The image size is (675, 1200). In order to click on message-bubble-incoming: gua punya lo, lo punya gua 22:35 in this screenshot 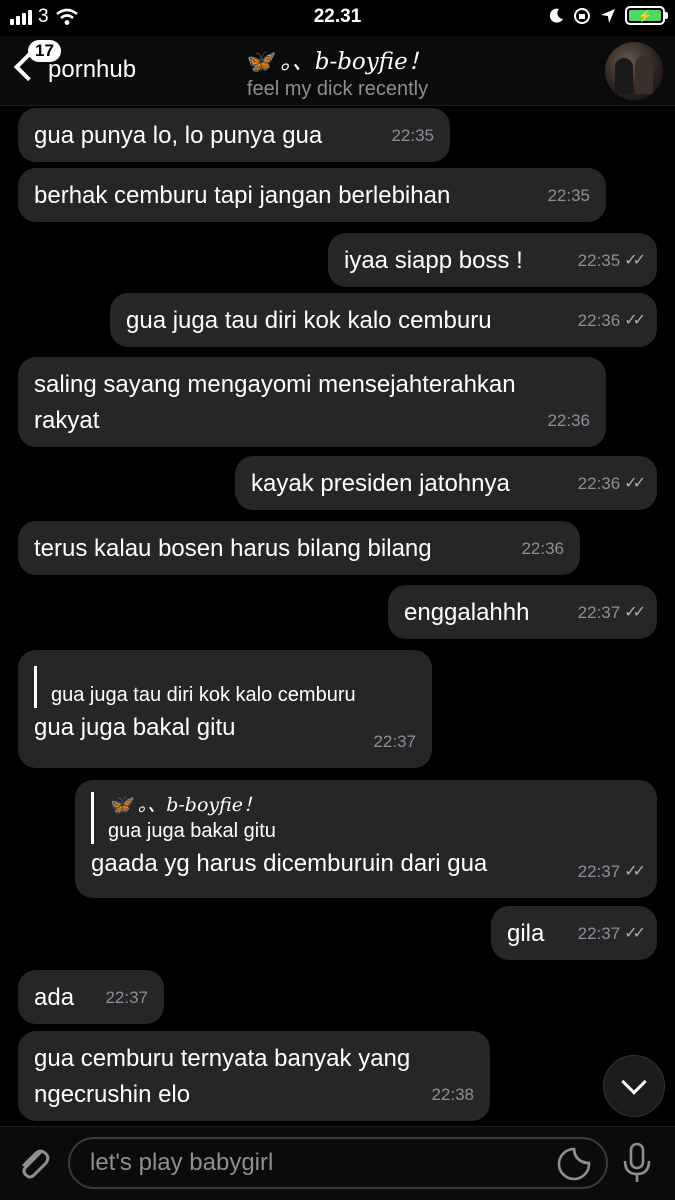, I will do `click(234, 135)`.